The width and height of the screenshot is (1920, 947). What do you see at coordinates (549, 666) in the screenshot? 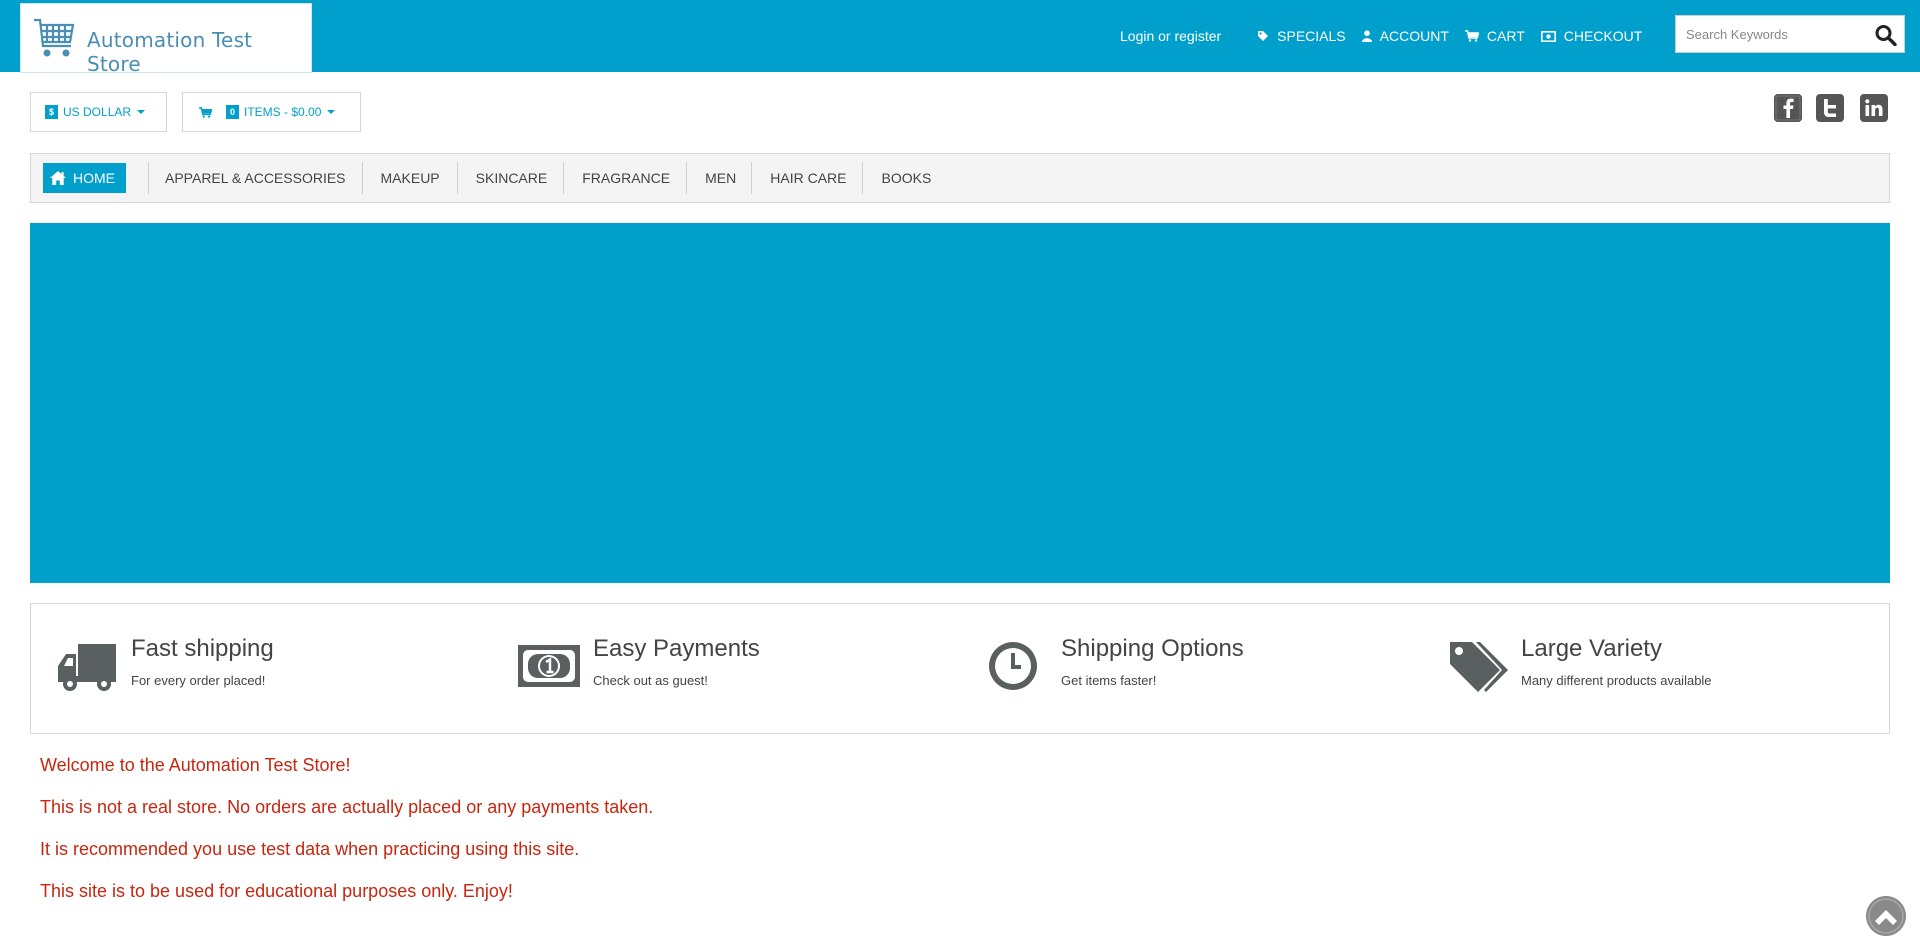
I see `banknote-icon` at bounding box center [549, 666].